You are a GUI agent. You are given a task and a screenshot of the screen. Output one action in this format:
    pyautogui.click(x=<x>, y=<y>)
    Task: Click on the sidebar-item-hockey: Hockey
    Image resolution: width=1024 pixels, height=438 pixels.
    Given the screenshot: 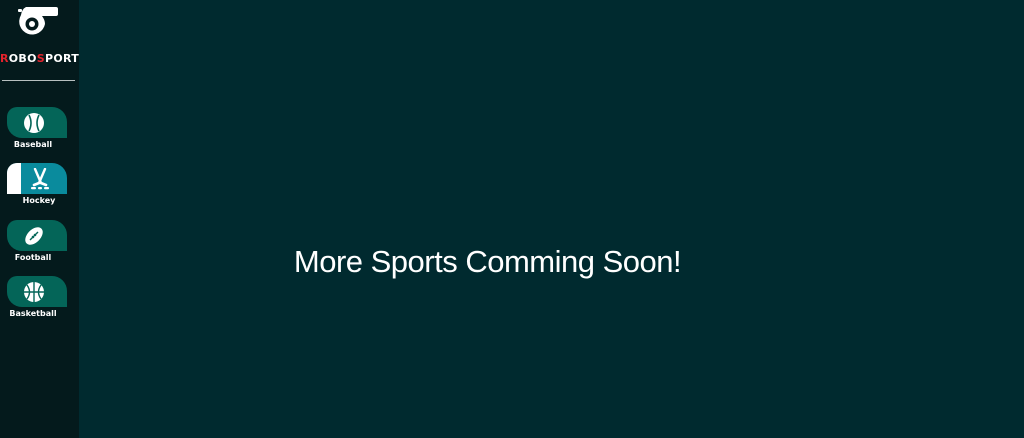 What is the action you would take?
    pyautogui.click(x=39, y=187)
    